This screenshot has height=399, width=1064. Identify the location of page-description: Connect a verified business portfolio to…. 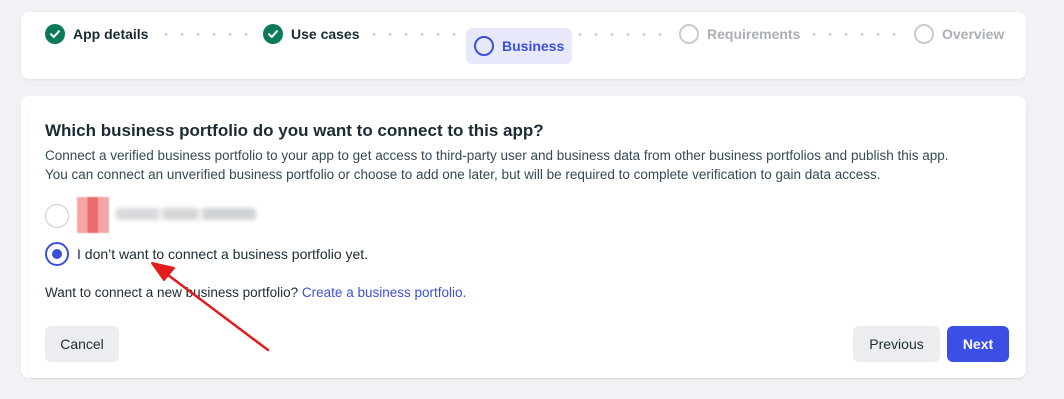
(525, 165).